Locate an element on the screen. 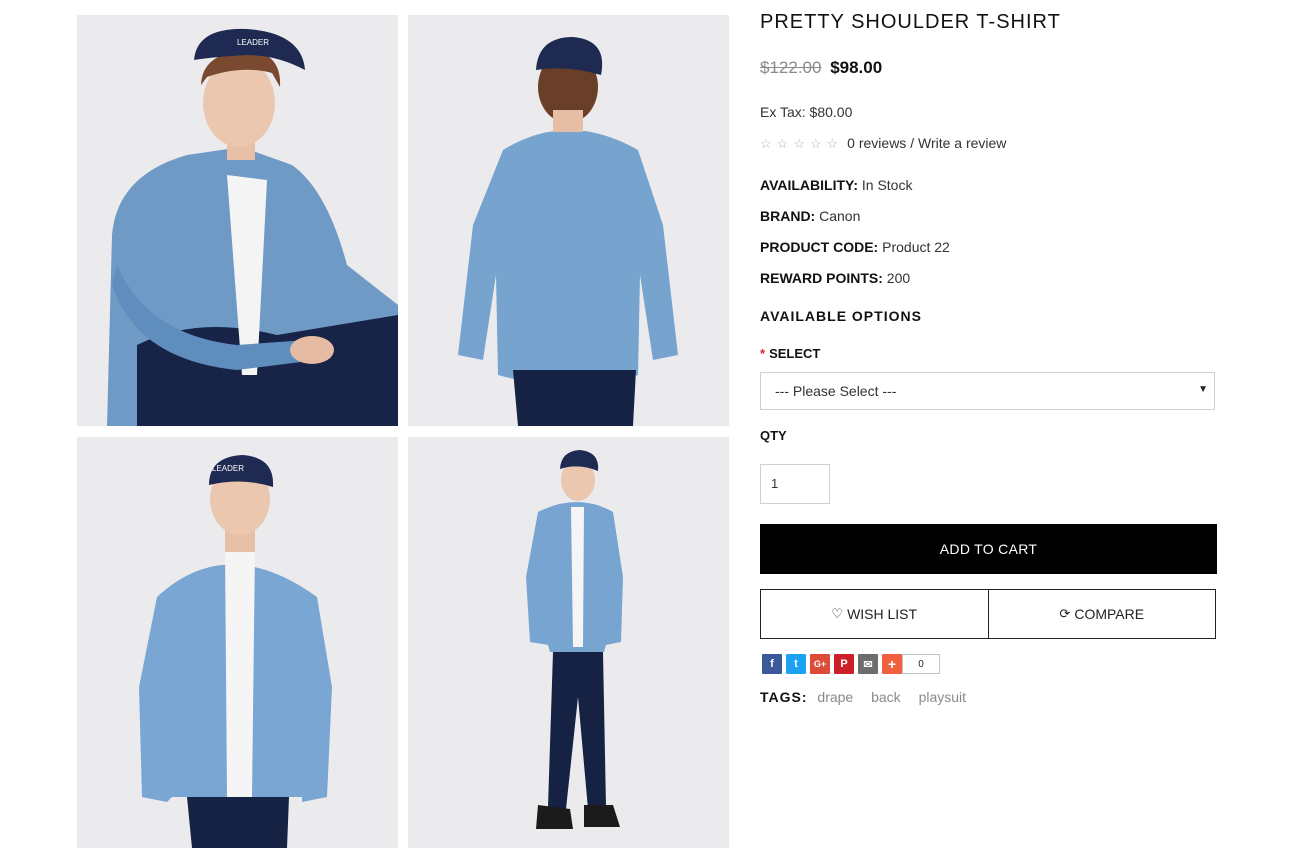 Image resolution: width=1299 pixels, height=866 pixels. rating-row: ☆ ☆ ☆ ☆ ☆ 0 reviews / Write a review is located at coordinates (883, 143).